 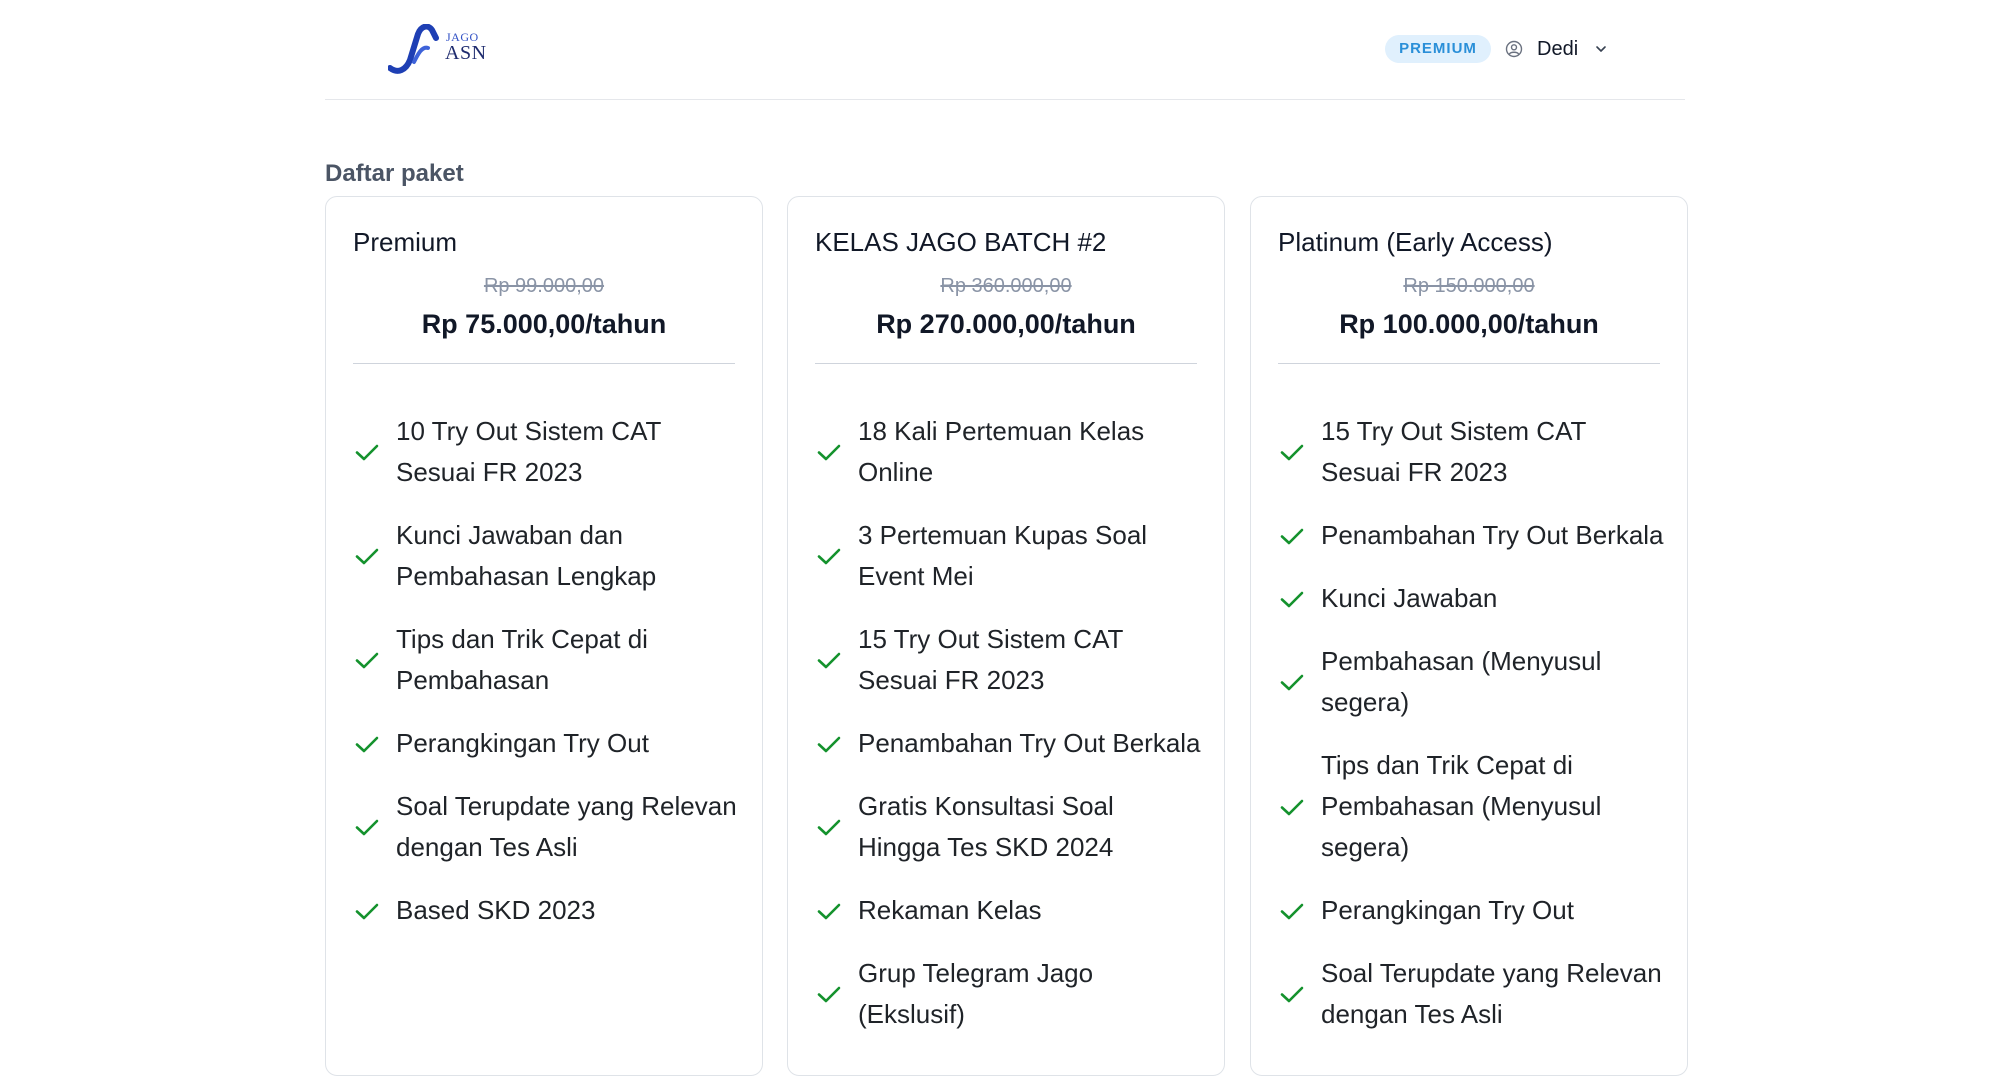 I want to click on feature-text: Rekaman Kelas, so click(x=950, y=910).